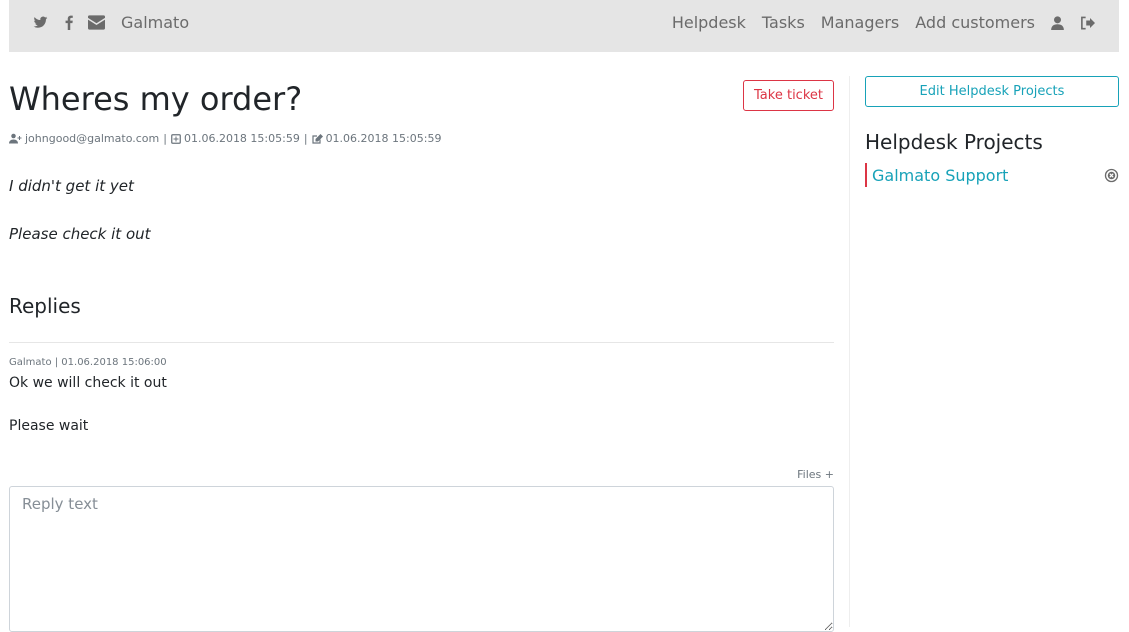 The height and width of the screenshot is (632, 1129). What do you see at coordinates (815, 474) in the screenshot?
I see `add-files-link: Files +` at bounding box center [815, 474].